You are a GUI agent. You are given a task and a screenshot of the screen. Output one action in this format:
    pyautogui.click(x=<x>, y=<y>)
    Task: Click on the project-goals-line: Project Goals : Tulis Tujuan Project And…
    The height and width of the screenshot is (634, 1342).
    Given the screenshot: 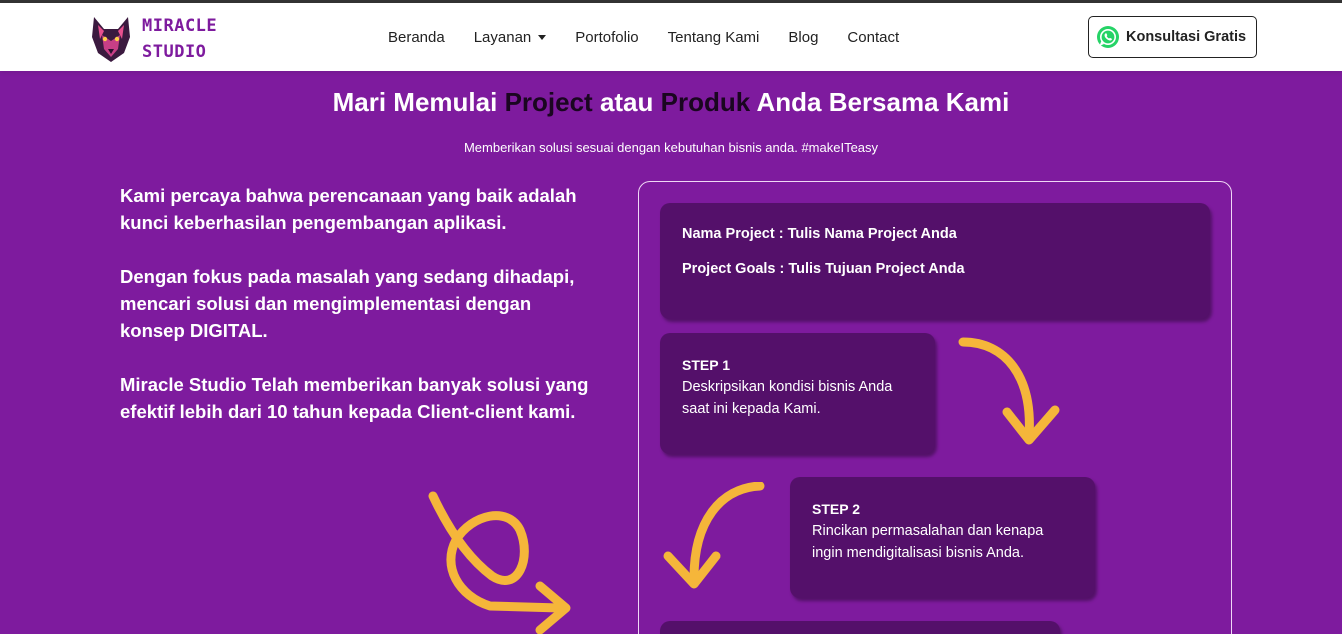 What is the action you would take?
    pyautogui.click(x=823, y=269)
    